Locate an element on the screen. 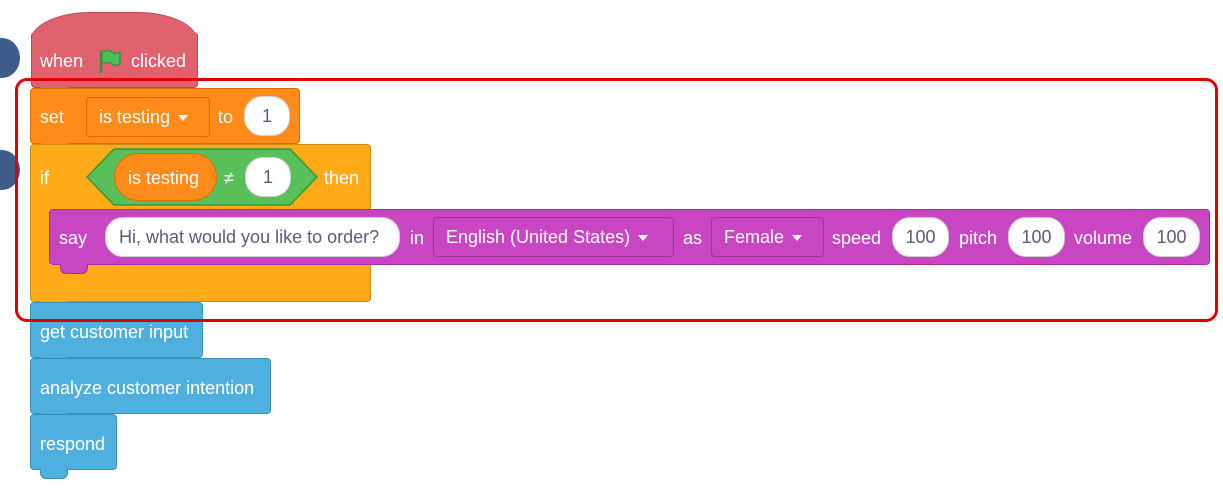  voice-dropdown: Female is located at coordinates (767, 237).